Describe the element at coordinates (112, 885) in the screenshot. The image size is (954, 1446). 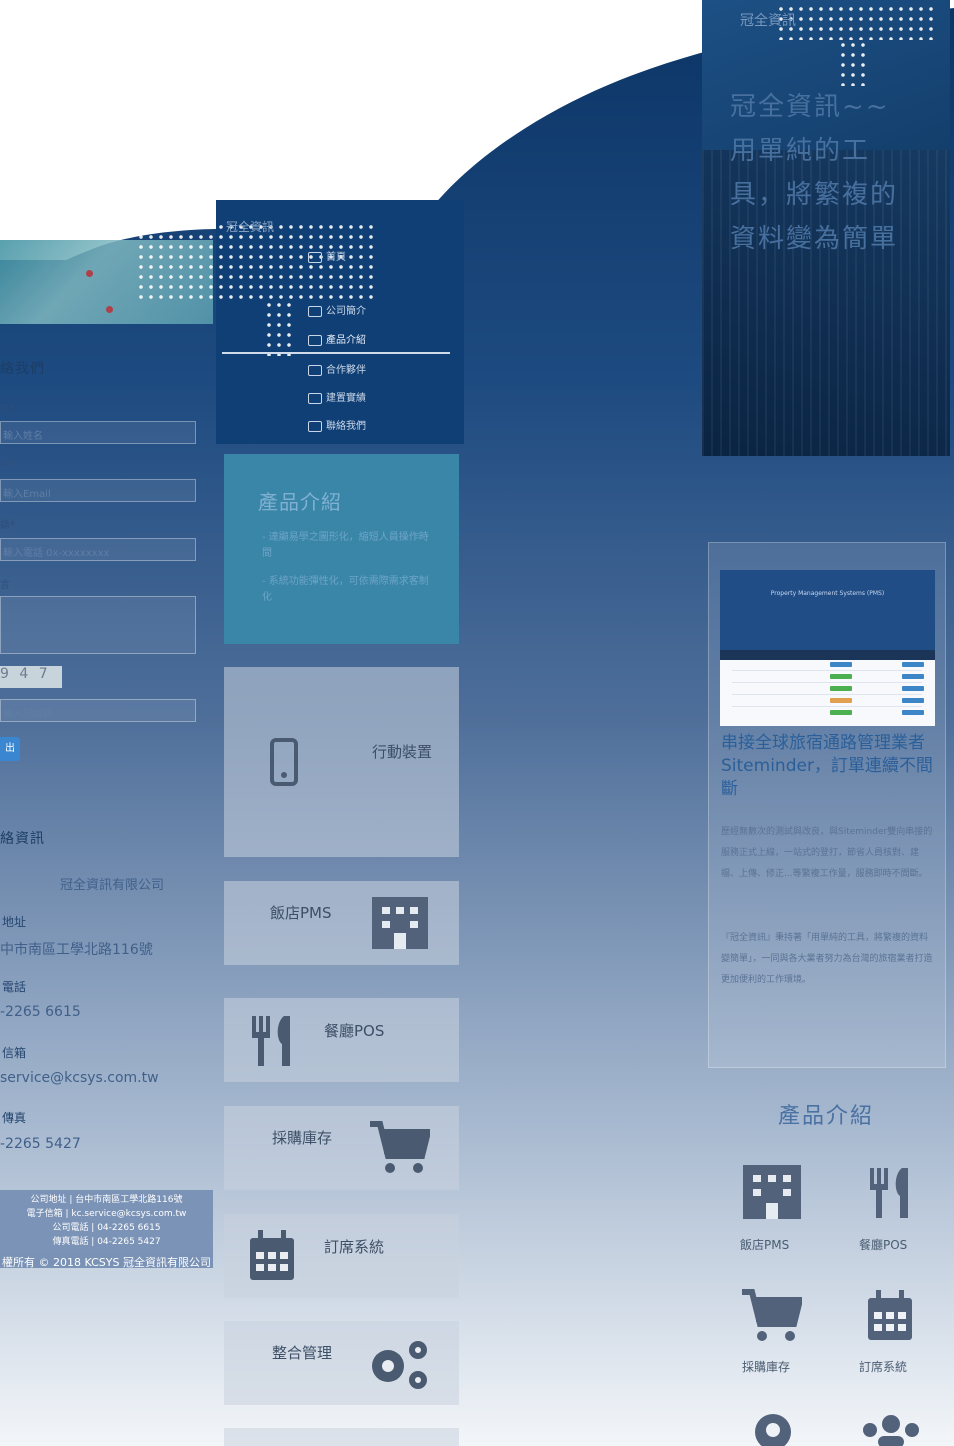
I see `company-name: 冠全資訊有限公司` at that location.